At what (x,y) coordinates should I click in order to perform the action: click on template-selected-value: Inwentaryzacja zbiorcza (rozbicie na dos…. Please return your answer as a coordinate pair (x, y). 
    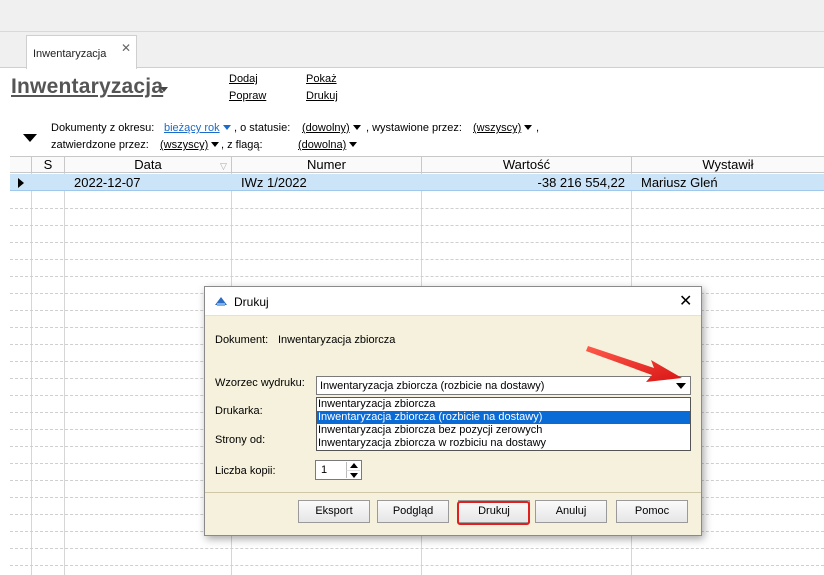
    Looking at the image, I should click on (432, 386).